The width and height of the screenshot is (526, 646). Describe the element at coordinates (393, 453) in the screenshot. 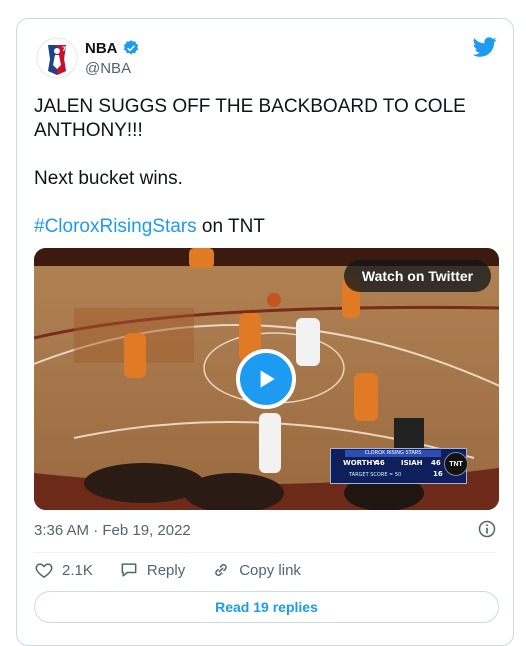

I see `scorebug-title: CLOROX RISING STARS` at that location.